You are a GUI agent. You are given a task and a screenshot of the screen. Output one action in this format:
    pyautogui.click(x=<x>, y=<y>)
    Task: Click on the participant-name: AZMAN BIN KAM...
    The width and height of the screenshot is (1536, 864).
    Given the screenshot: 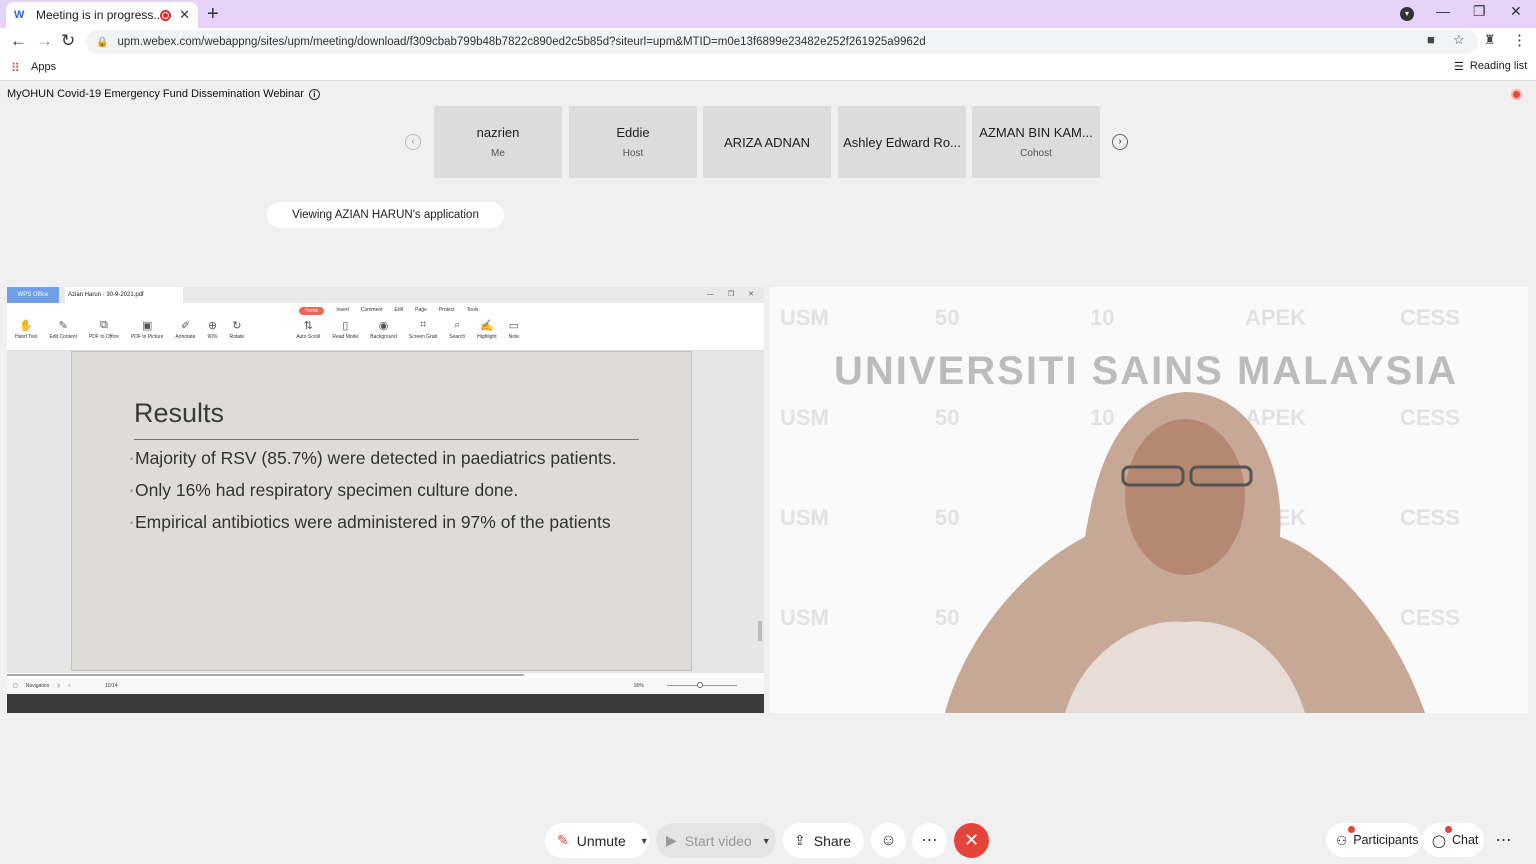 What is the action you would take?
    pyautogui.click(x=1036, y=132)
    